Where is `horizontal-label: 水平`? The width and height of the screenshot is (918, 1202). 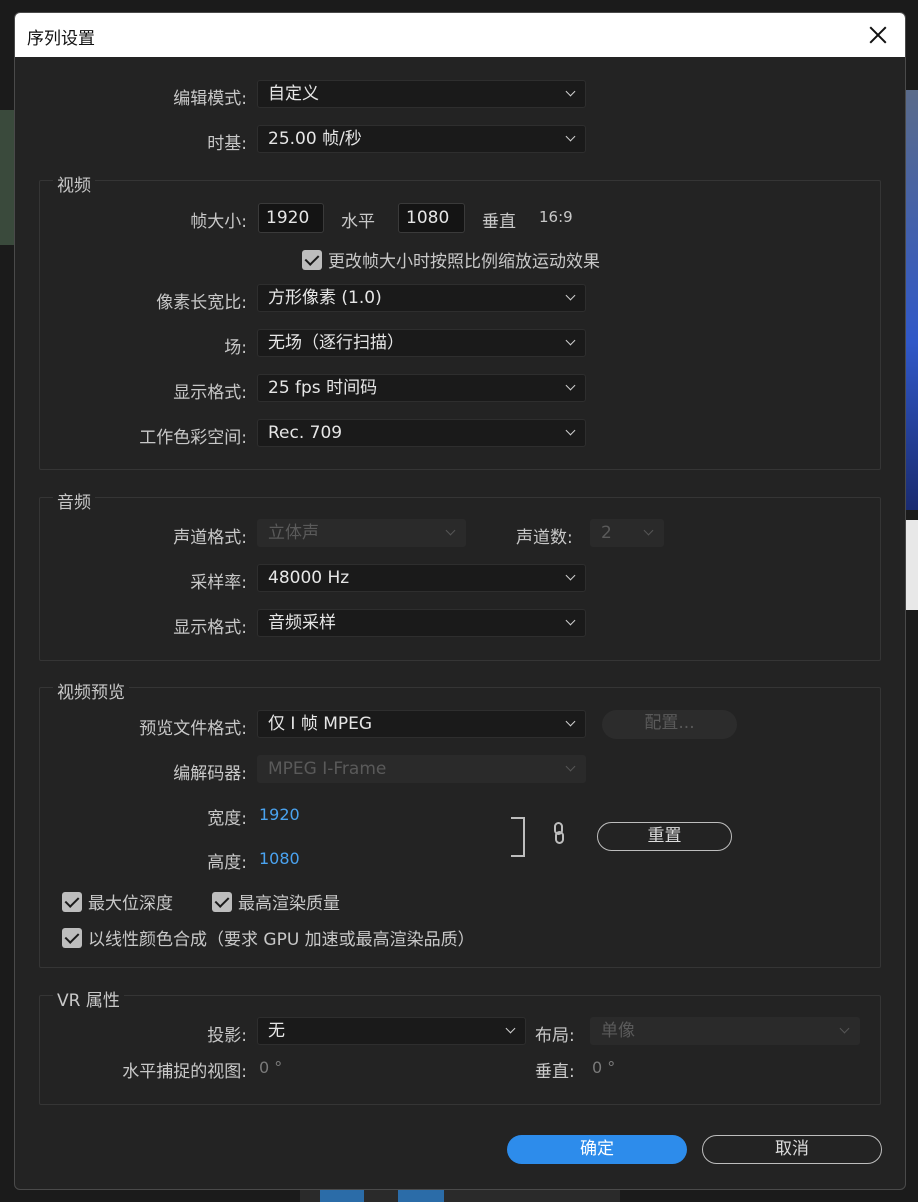
horizontal-label: 水平 is located at coordinates (358, 222).